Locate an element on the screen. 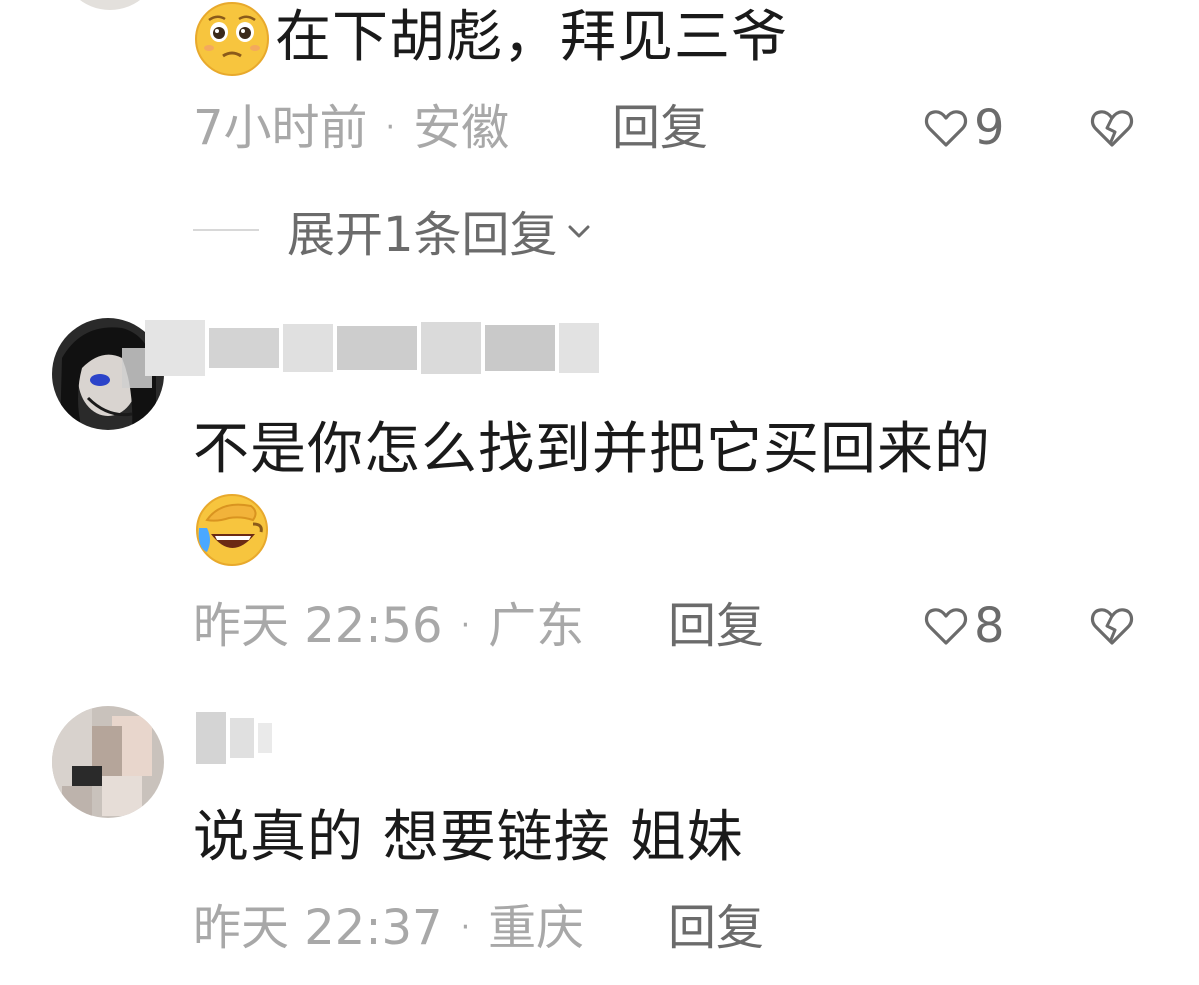  expand-replies-label: 展开1条回复 is located at coordinates (422, 235).